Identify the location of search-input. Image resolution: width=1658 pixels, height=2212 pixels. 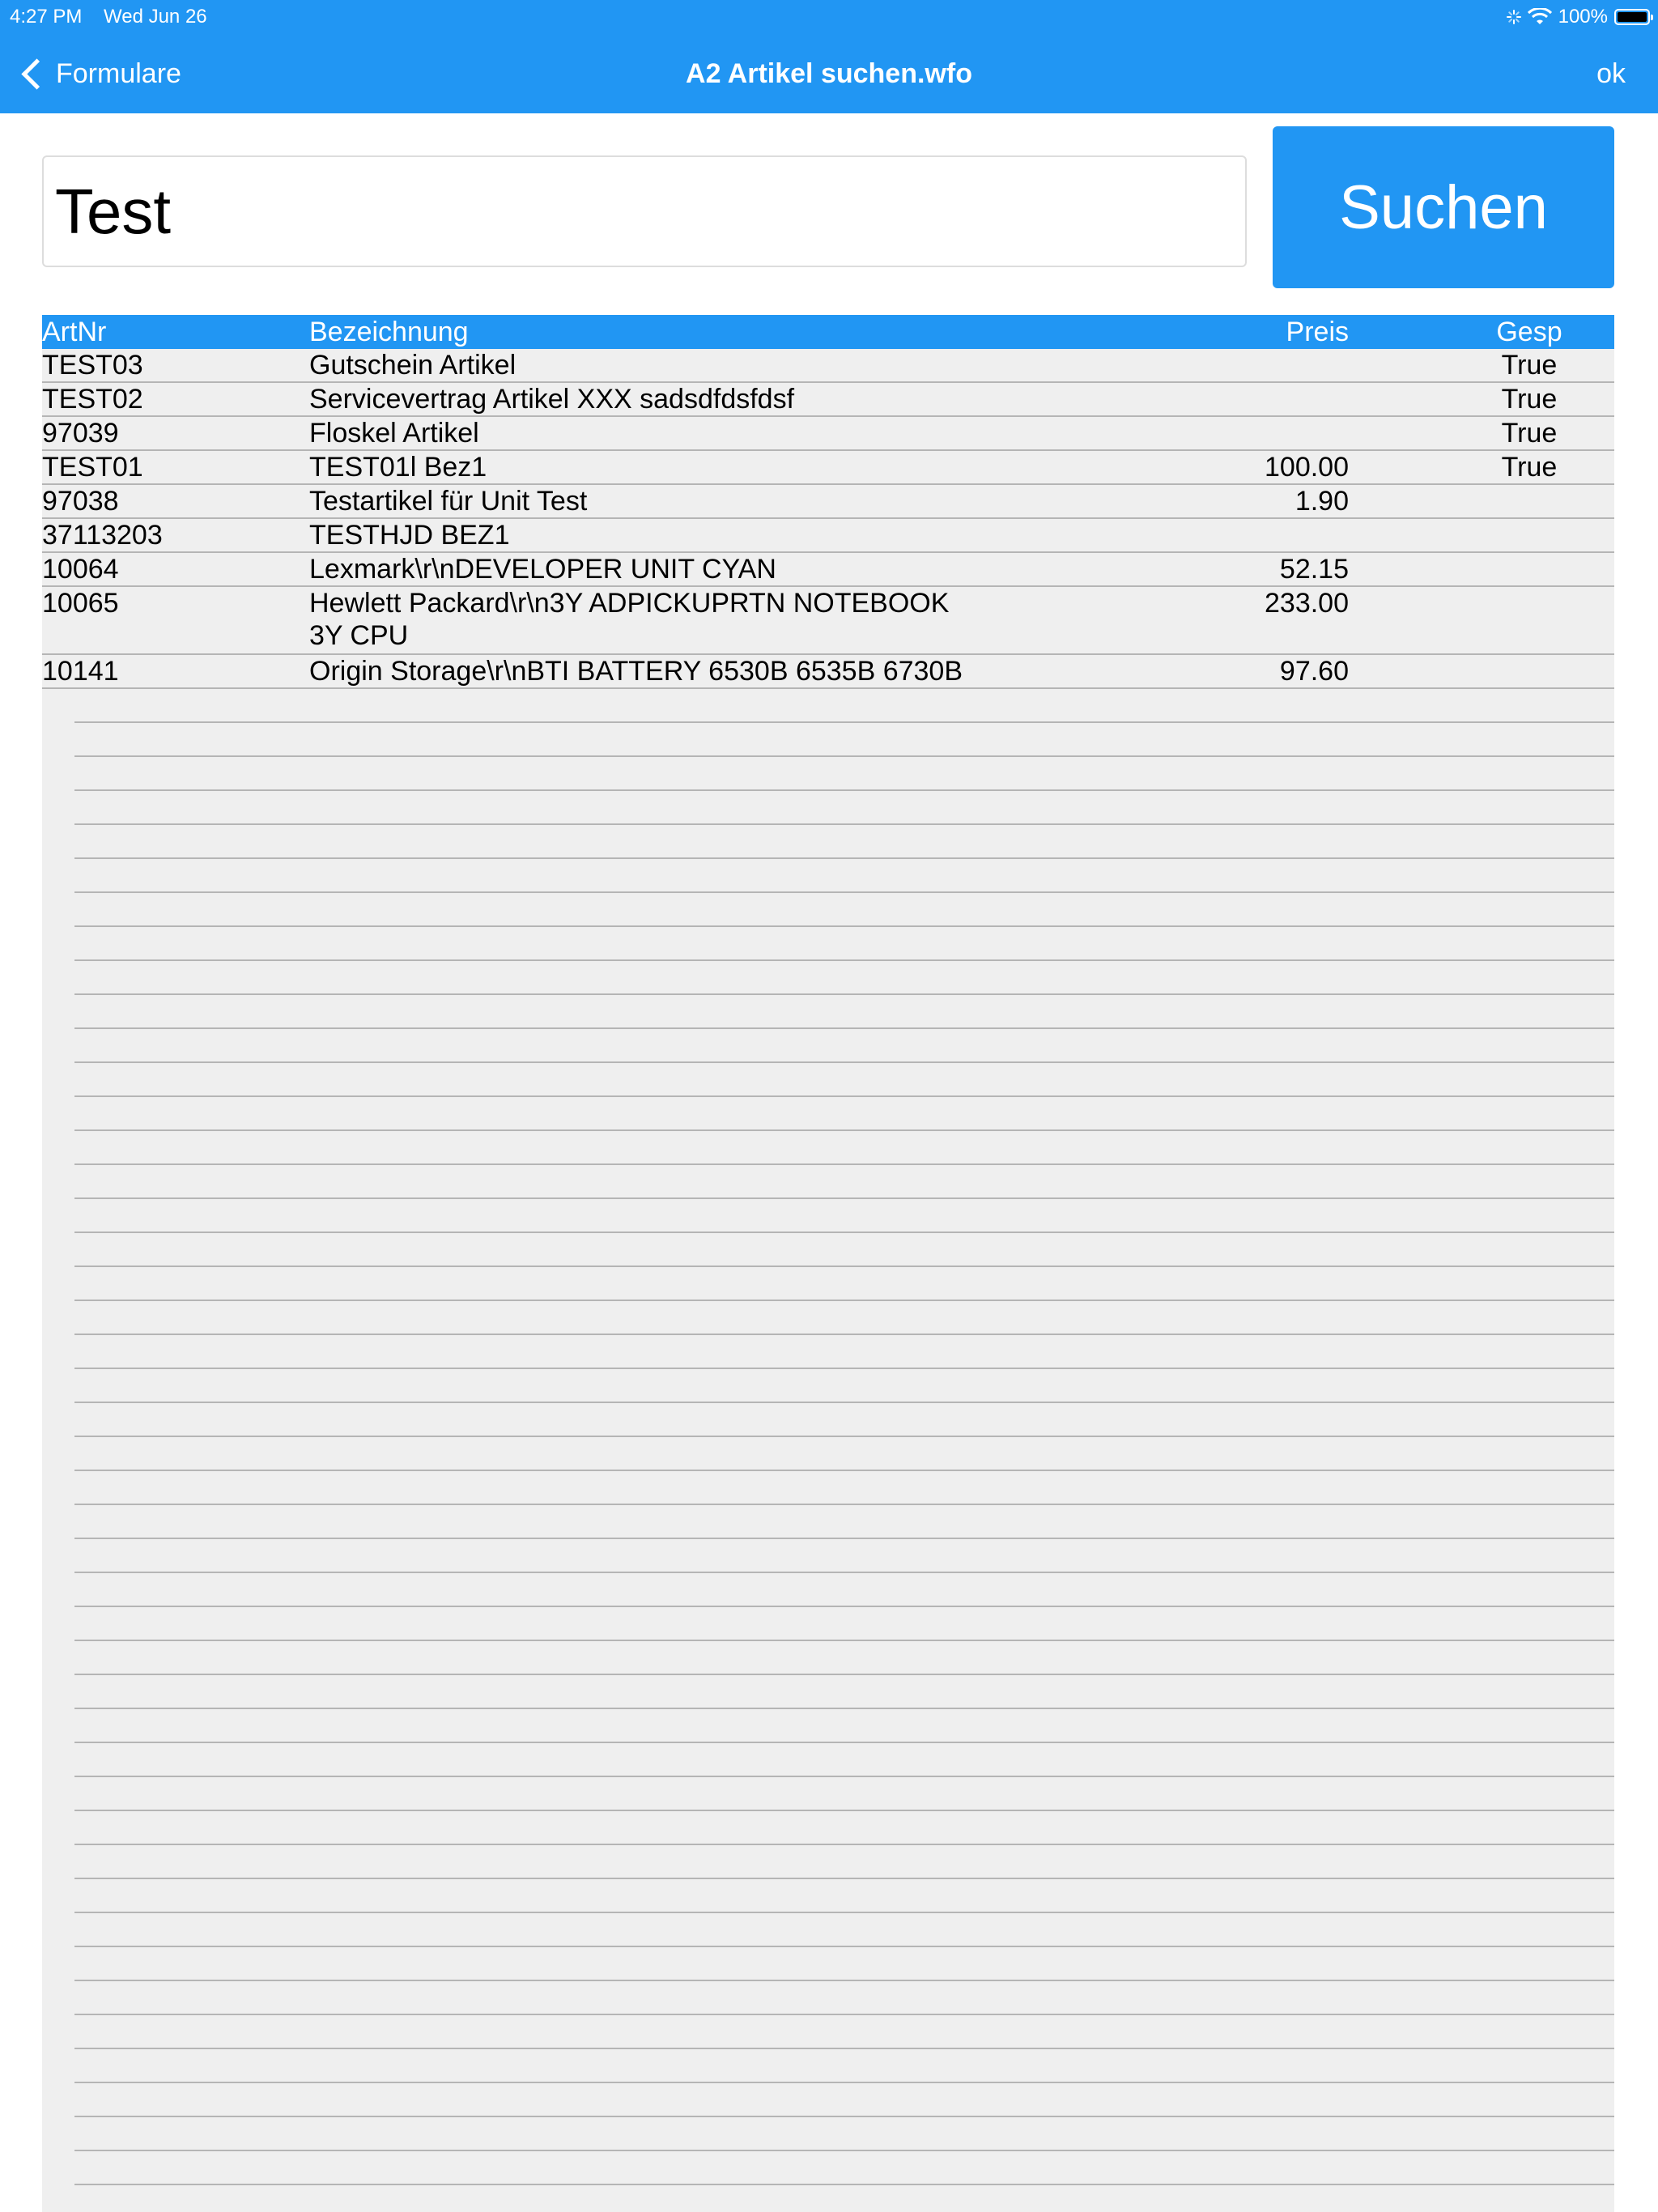
(644, 211).